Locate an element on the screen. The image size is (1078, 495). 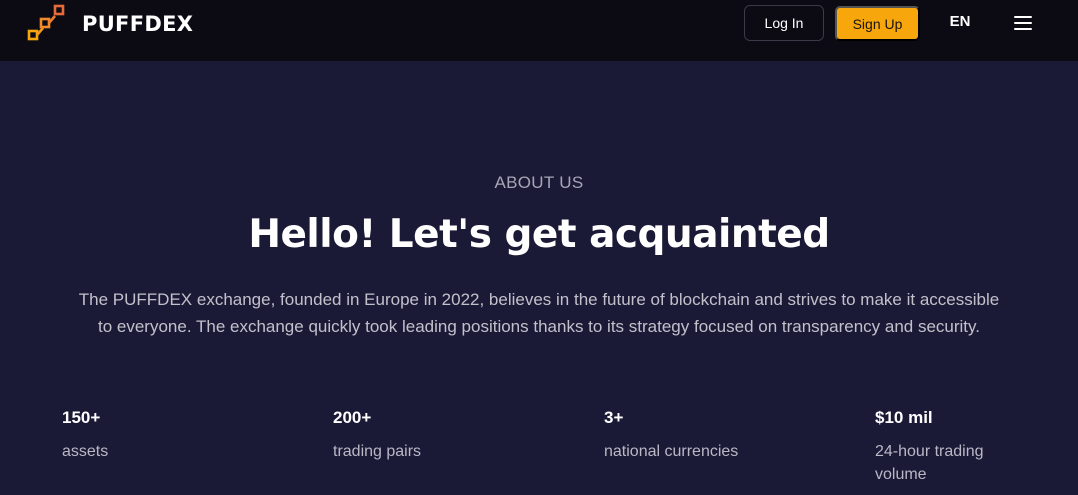
stat-value: 3+ is located at coordinates (614, 417).